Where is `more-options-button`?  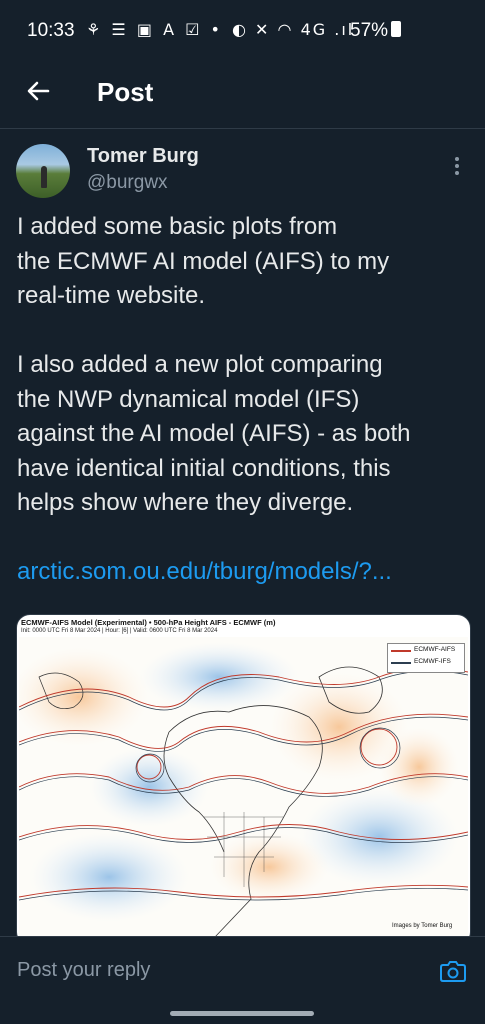 more-options-button is located at coordinates (457, 167).